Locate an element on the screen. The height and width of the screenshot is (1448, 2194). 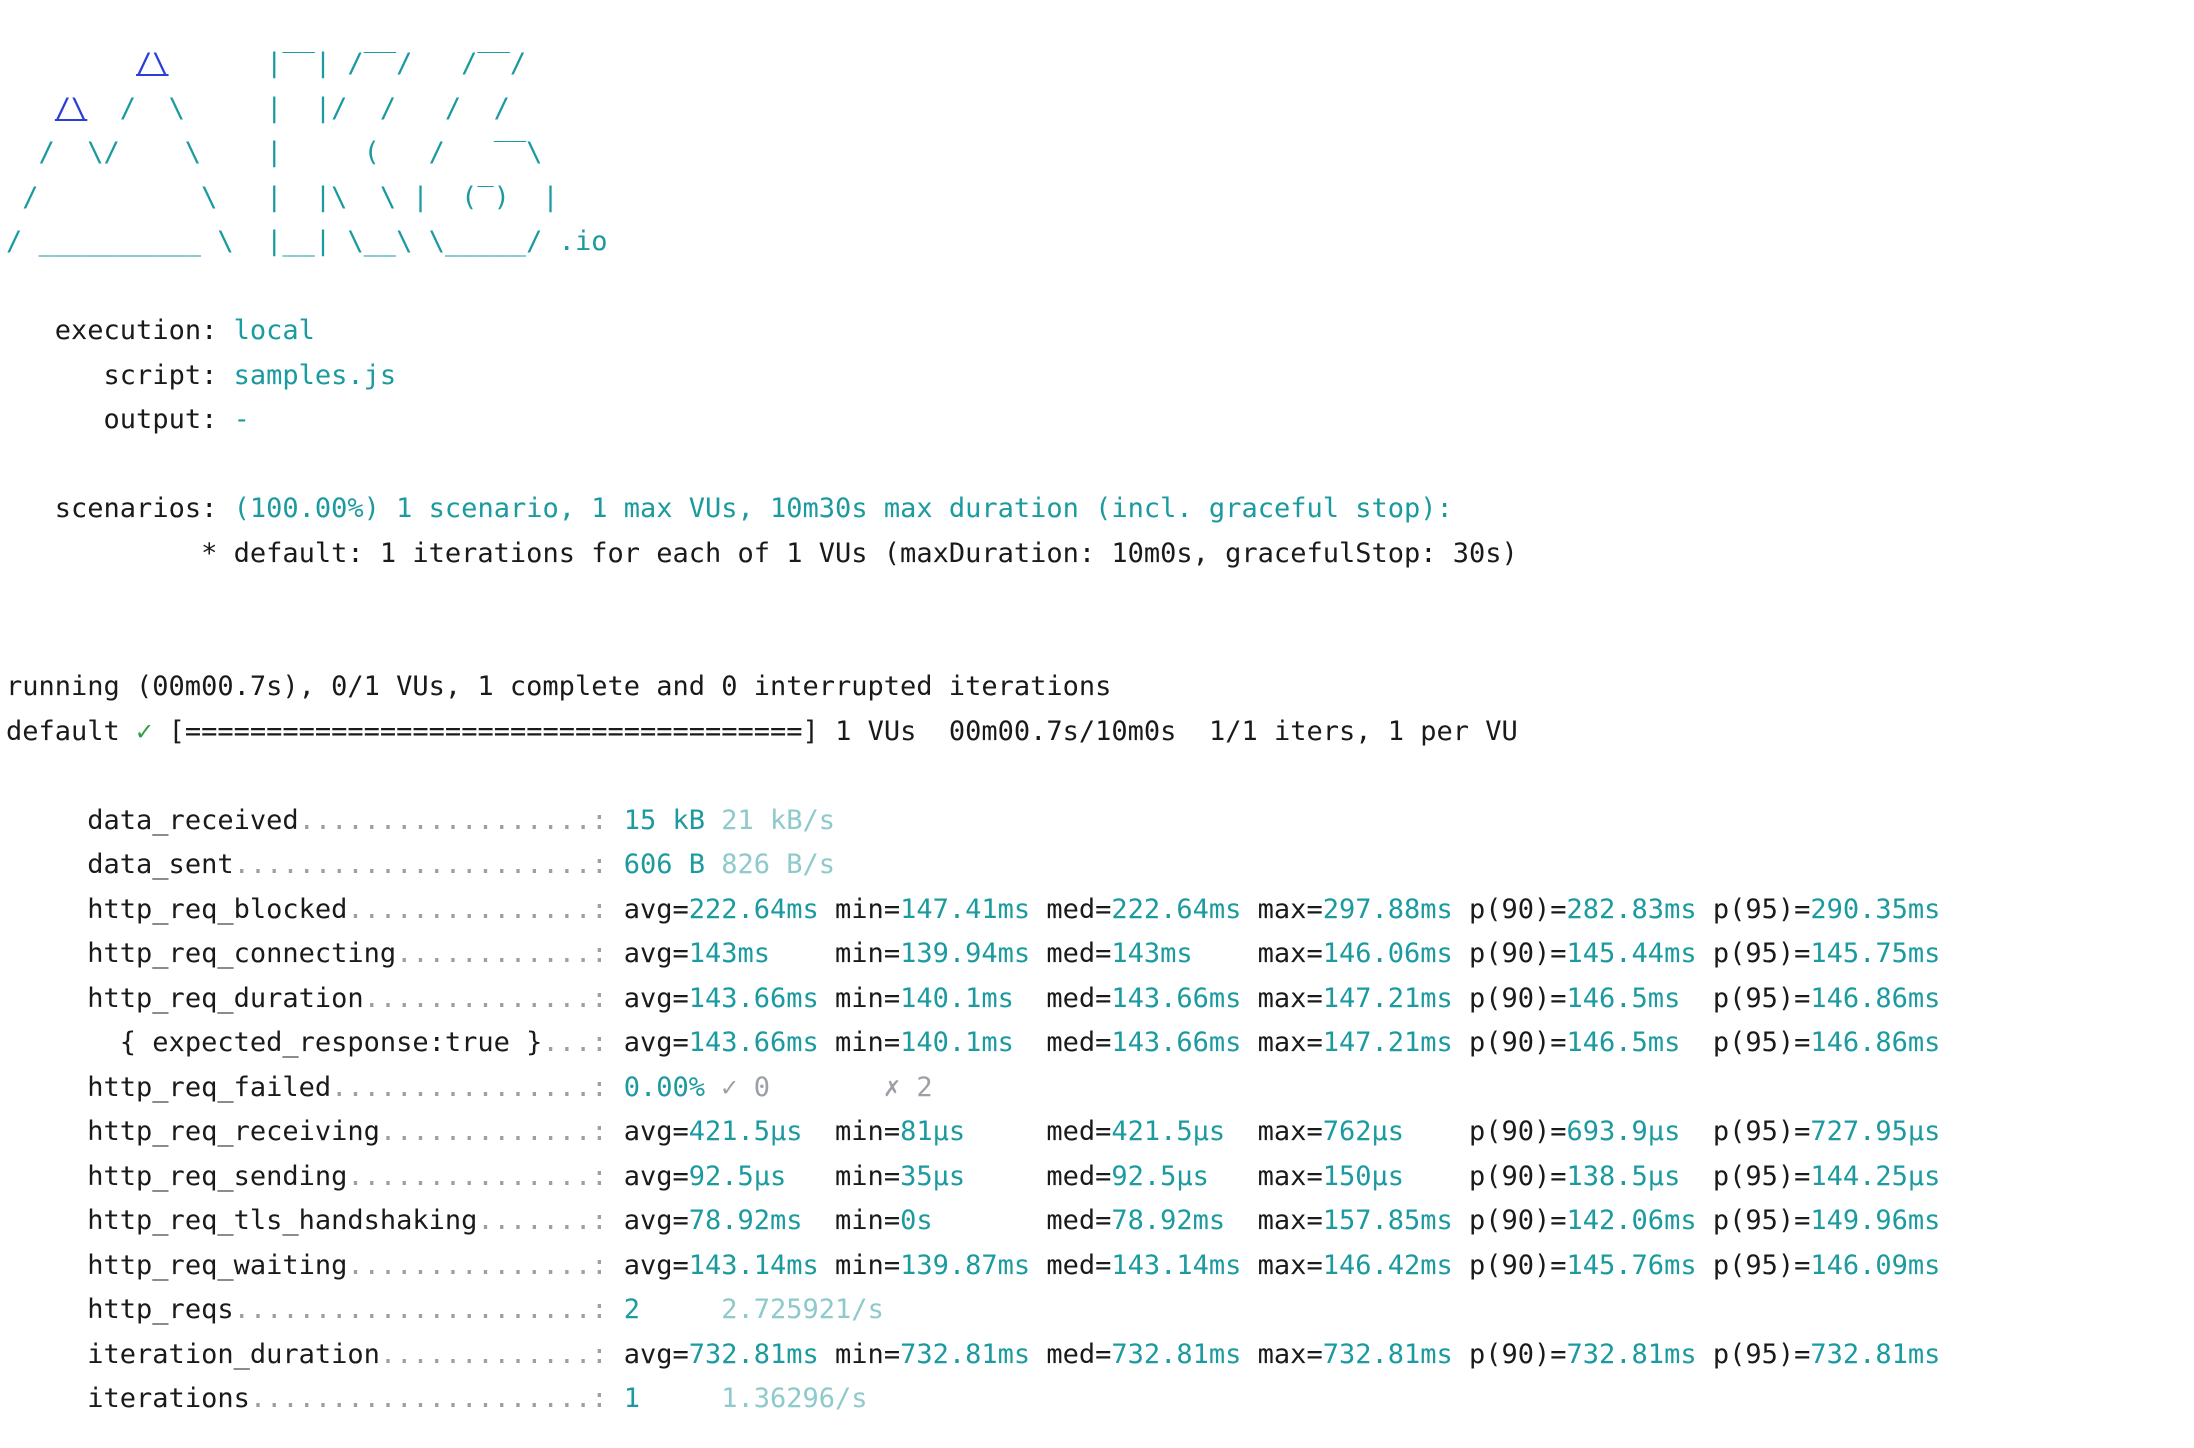
metric-value: avg=78.92ms is located at coordinates (713, 1220).